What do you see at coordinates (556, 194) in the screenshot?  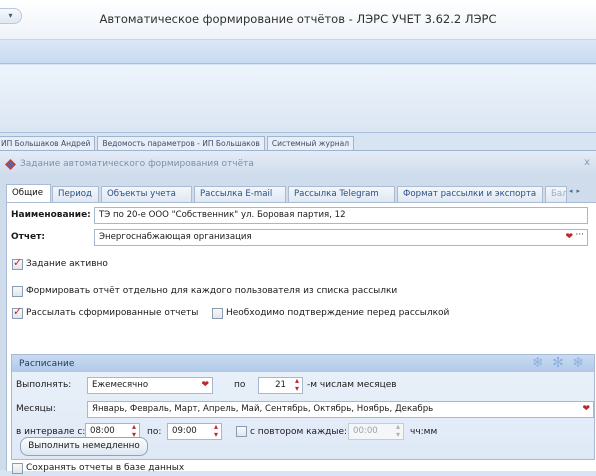 I see `tab-balance: Бала` at bounding box center [556, 194].